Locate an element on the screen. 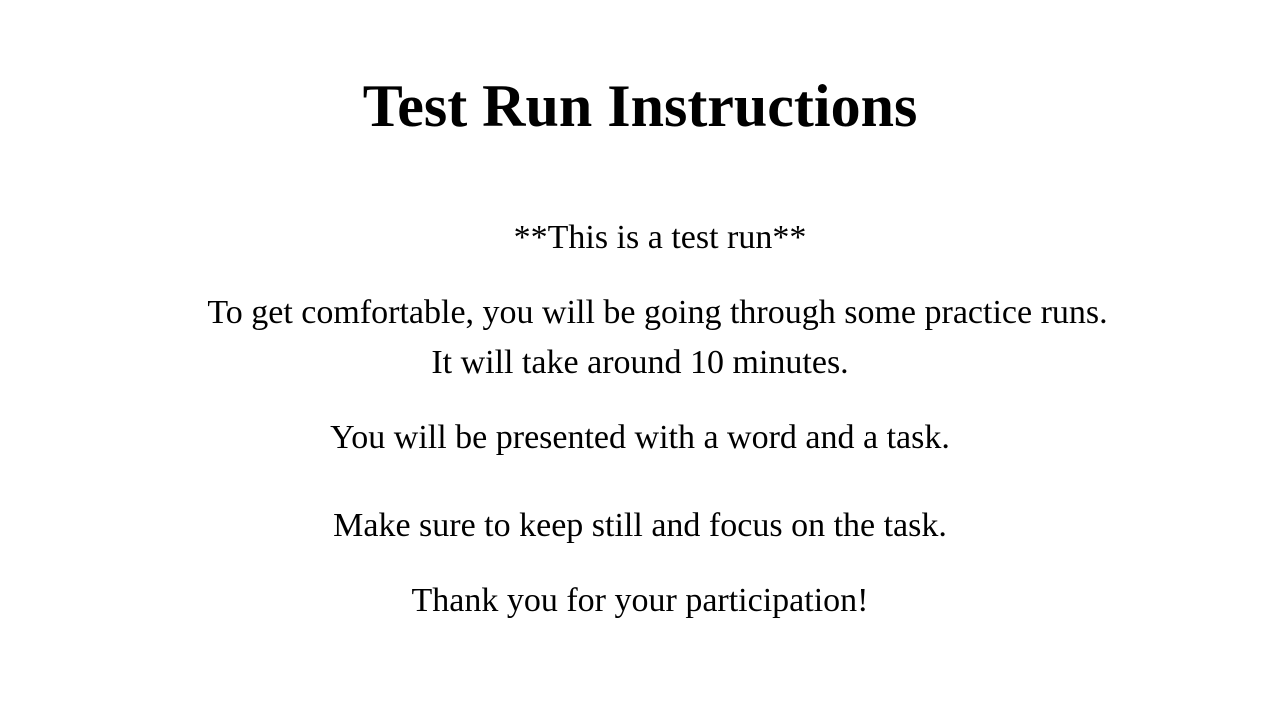  duration-text: It will take around 10 minutes. is located at coordinates (640, 362).